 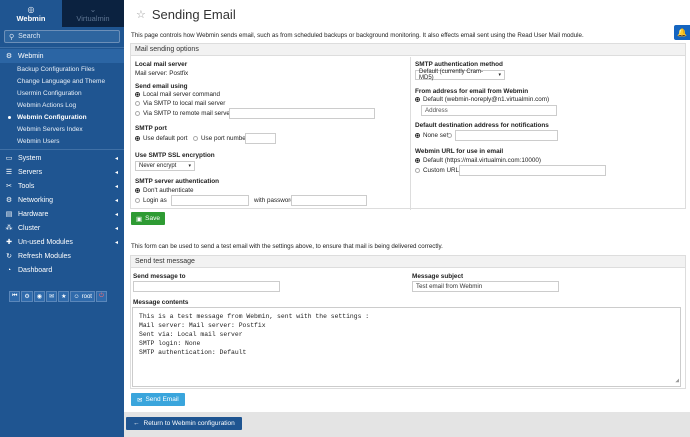 I want to click on favorite-star-icon: ☆, so click(x=141, y=14).